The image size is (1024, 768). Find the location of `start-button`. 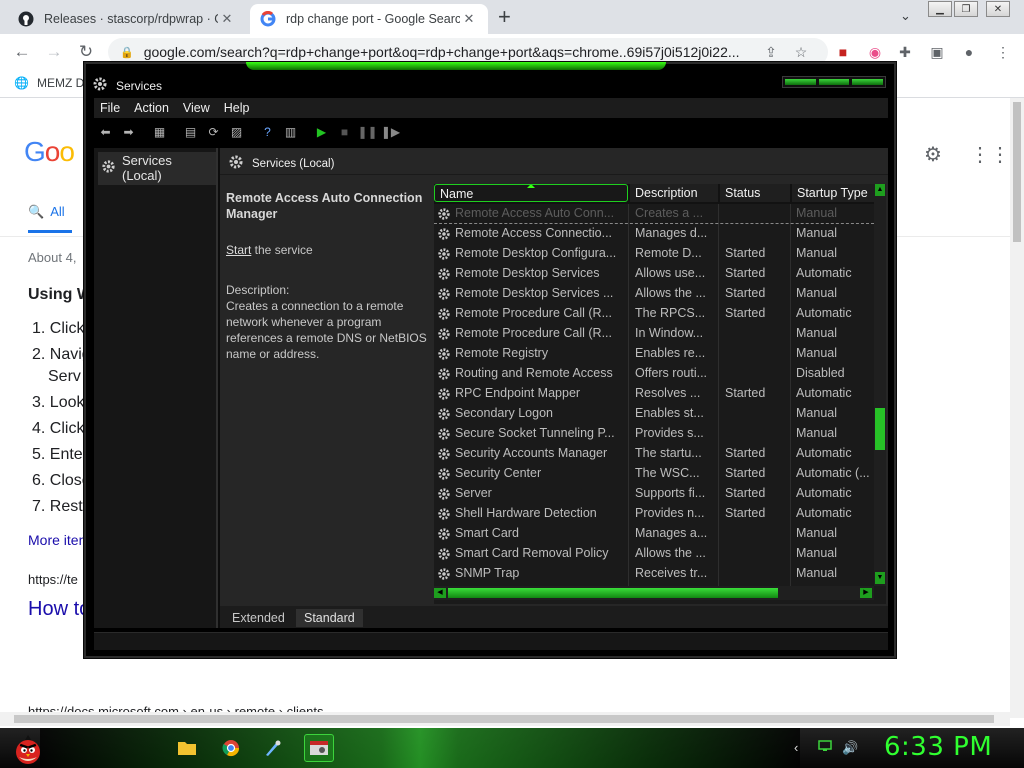

start-button is located at coordinates (28, 749).